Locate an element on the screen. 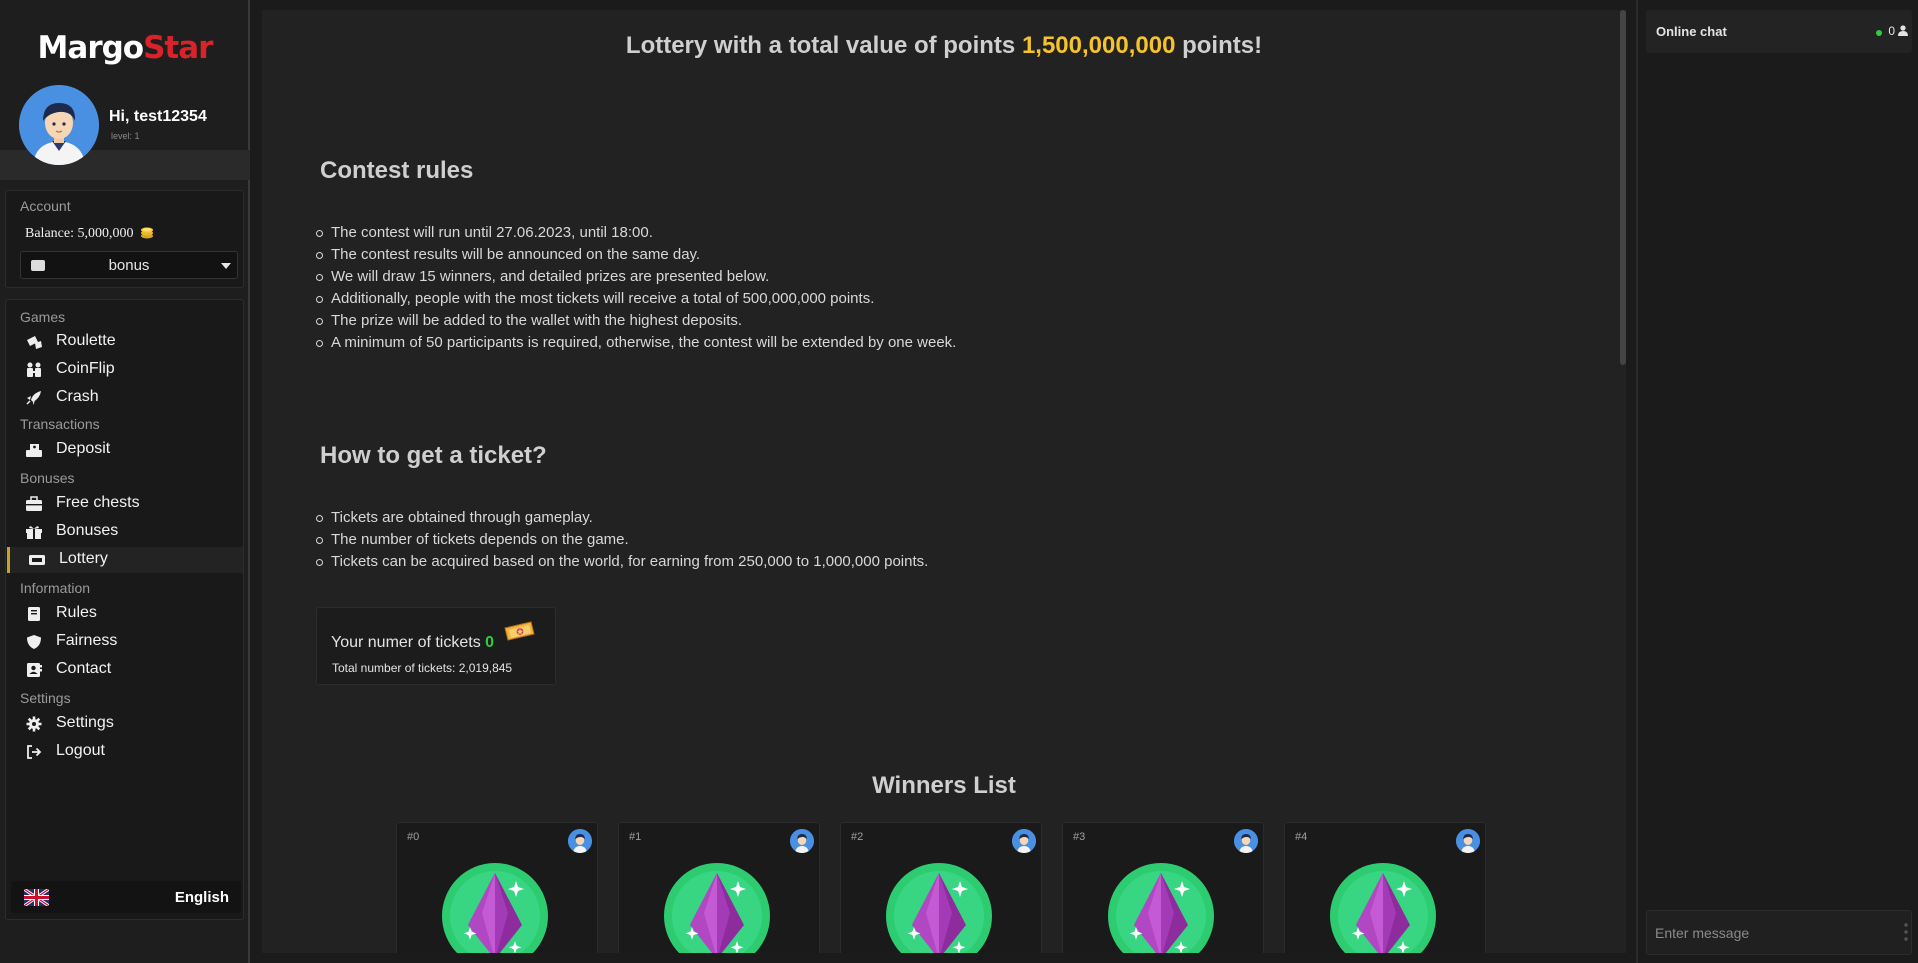 This screenshot has height=963, width=1918. nav-label: Roulette is located at coordinates (86, 340).